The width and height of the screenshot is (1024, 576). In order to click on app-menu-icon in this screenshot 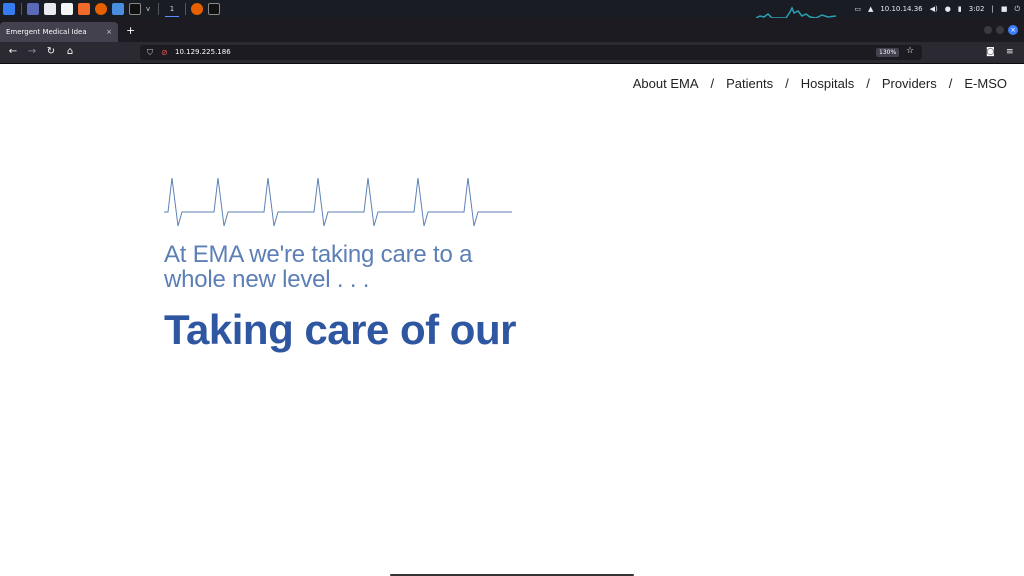, I will do `click(9, 9)`.